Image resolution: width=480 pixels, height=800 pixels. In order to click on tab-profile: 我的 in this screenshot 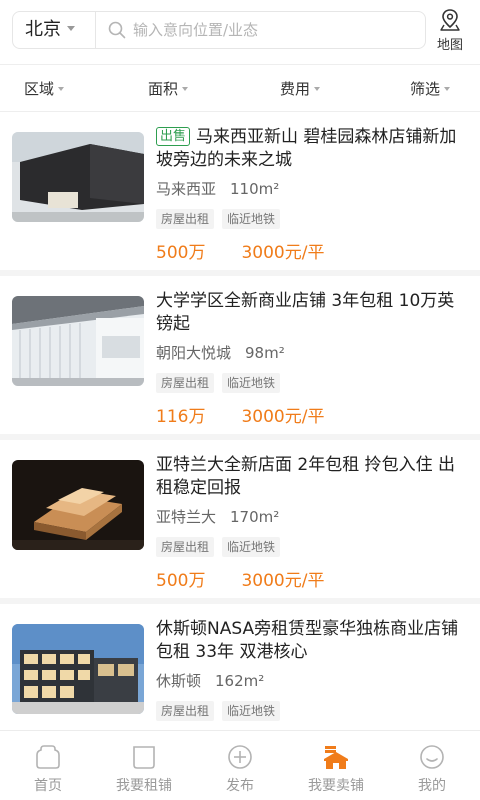, I will do `click(432, 765)`.